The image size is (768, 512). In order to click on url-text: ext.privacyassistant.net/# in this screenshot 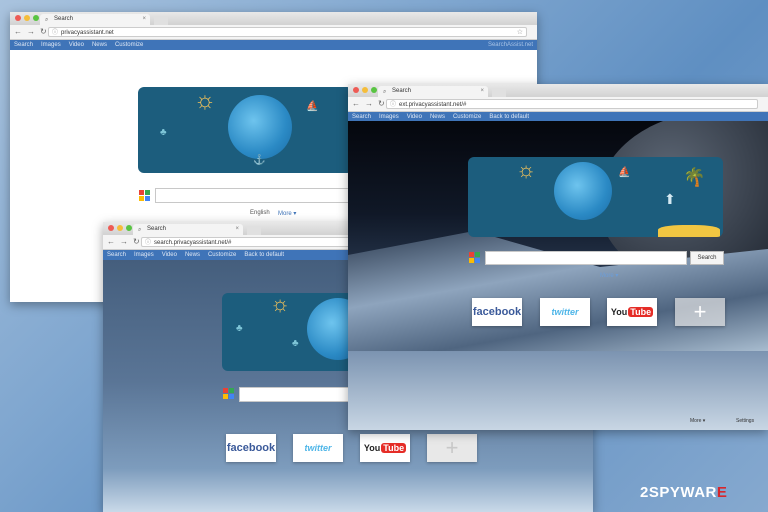, I will do `click(433, 105)`.